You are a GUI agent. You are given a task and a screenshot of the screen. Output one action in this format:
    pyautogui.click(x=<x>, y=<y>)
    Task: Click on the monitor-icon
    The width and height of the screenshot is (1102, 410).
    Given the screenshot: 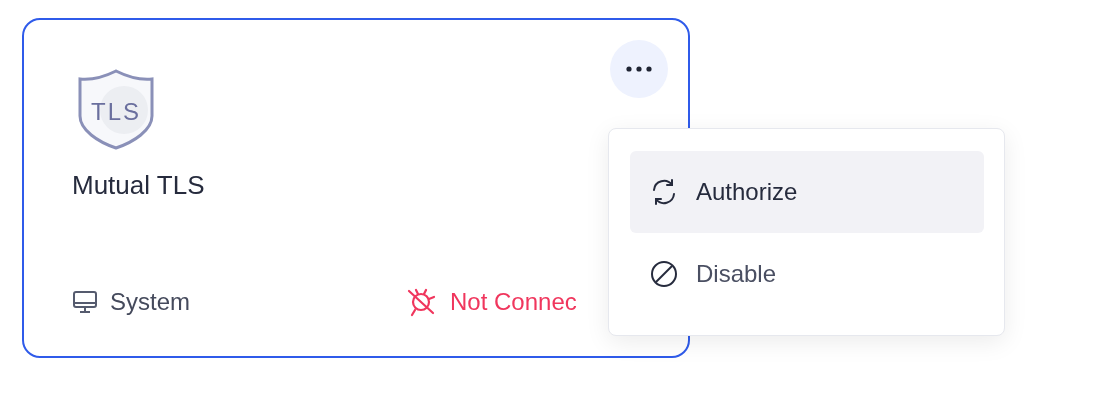 What is the action you would take?
    pyautogui.click(x=85, y=302)
    